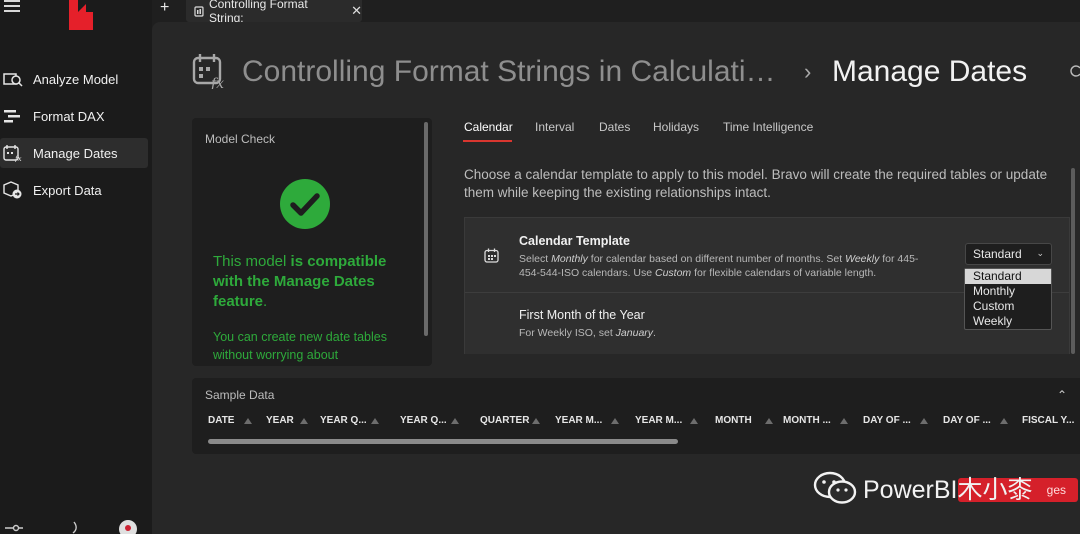 This screenshot has height=534, width=1080. Describe the element at coordinates (1073, 261) in the screenshot. I see `content-scrollbar` at that location.